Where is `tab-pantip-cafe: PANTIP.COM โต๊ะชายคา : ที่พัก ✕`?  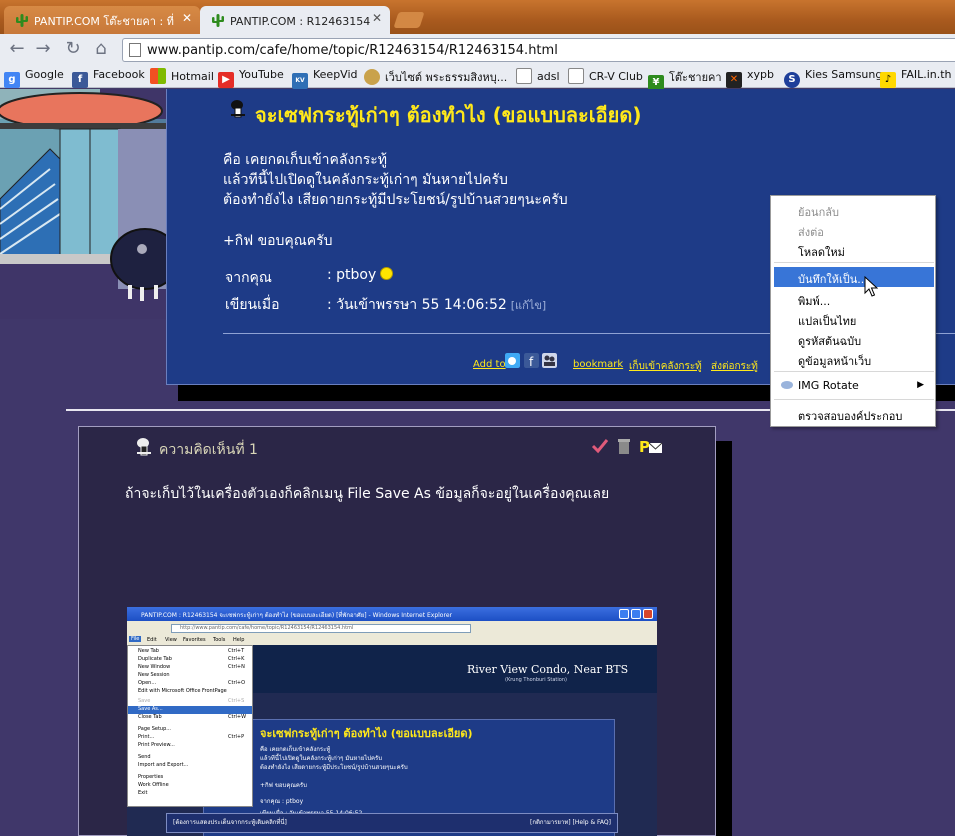
tab-pantip-cafe: PANTIP.COM โต๊ะชายคา : ที่พัก ✕ is located at coordinates (102, 20).